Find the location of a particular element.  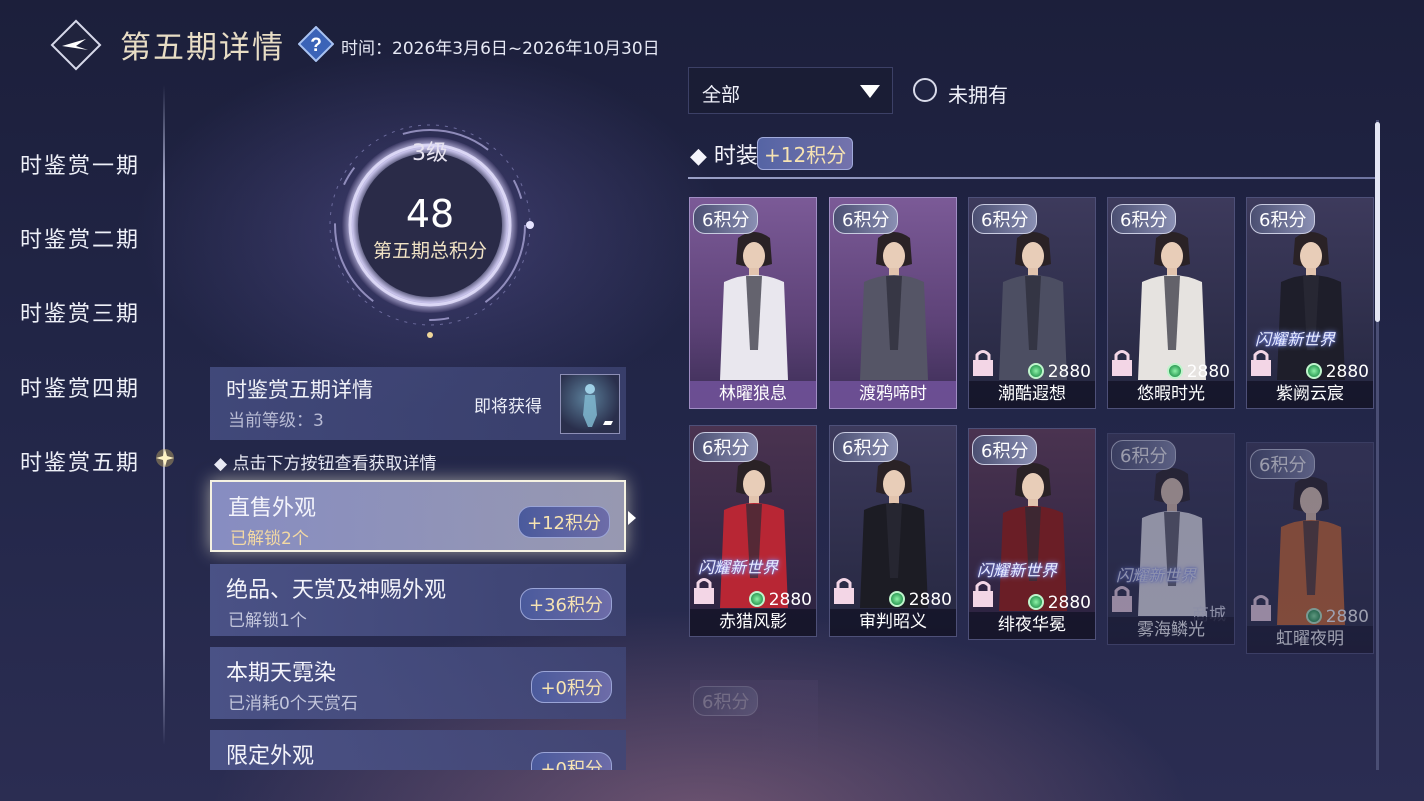

question-icon: ? is located at coordinates (316, 44).